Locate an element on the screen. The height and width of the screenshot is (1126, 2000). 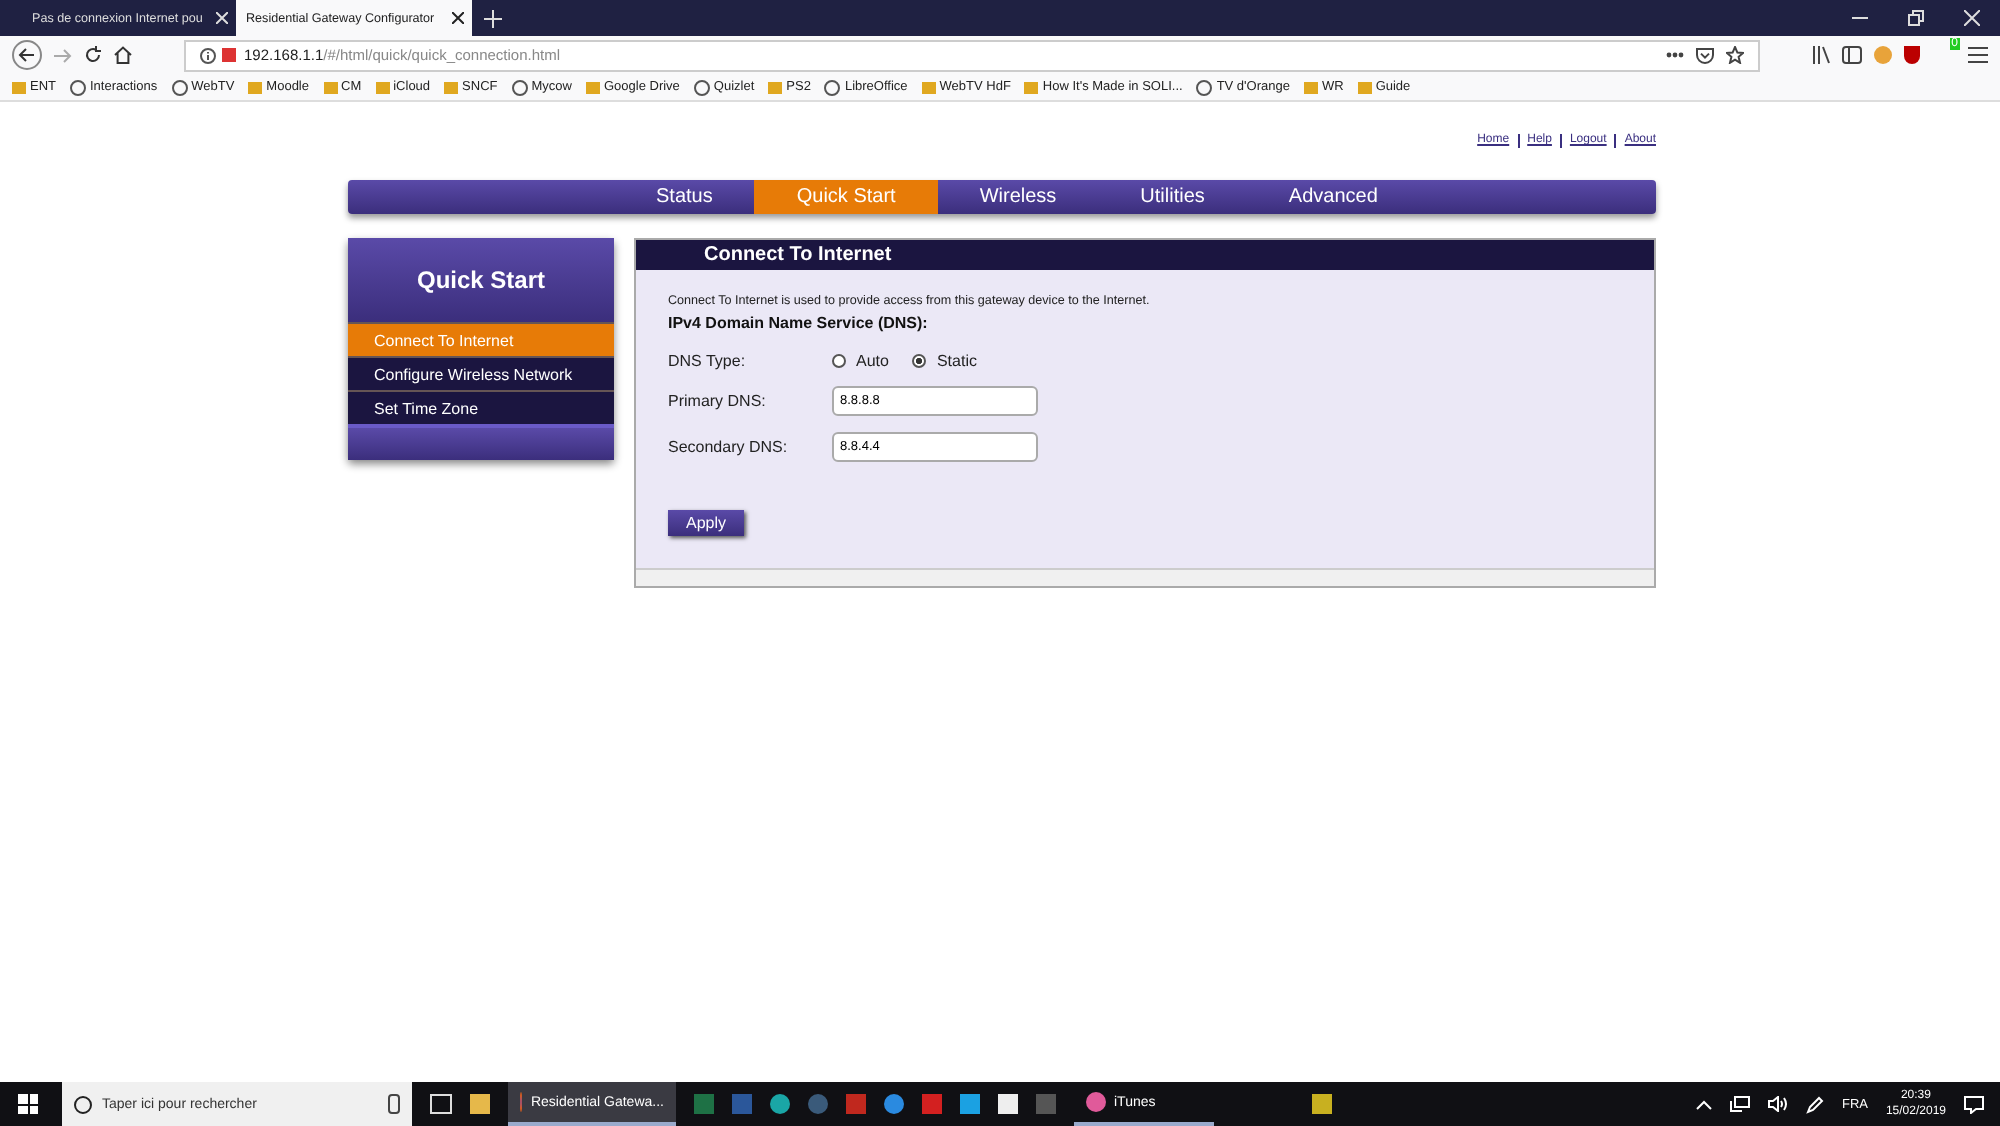
field-label: Primary DNS: is located at coordinates (718, 401).